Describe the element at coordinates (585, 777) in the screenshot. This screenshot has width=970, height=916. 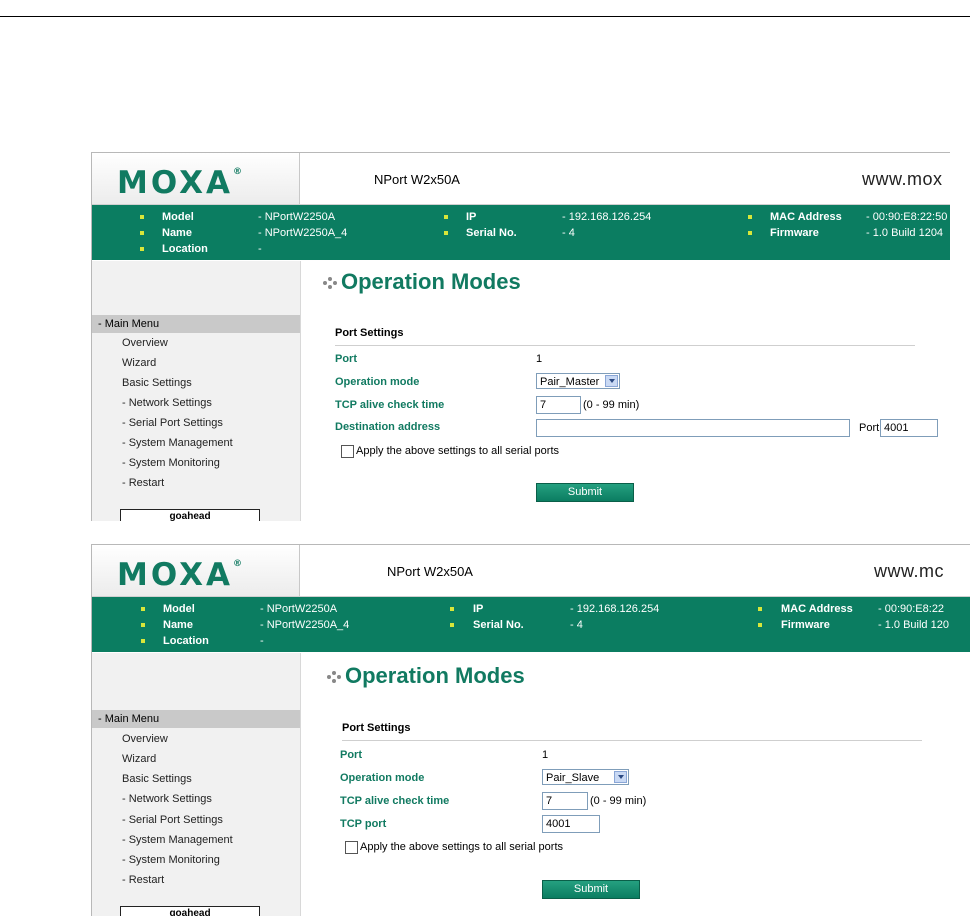
I see `operation-mode-select: Pair_Slave` at that location.